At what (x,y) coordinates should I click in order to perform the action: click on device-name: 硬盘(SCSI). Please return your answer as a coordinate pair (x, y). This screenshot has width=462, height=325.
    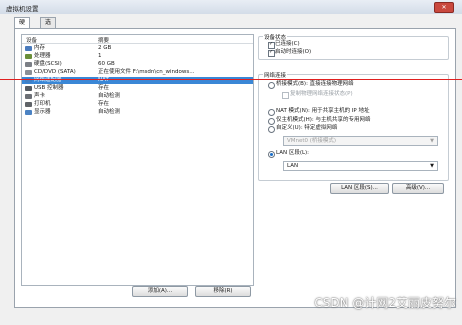
    Looking at the image, I should click on (48, 64).